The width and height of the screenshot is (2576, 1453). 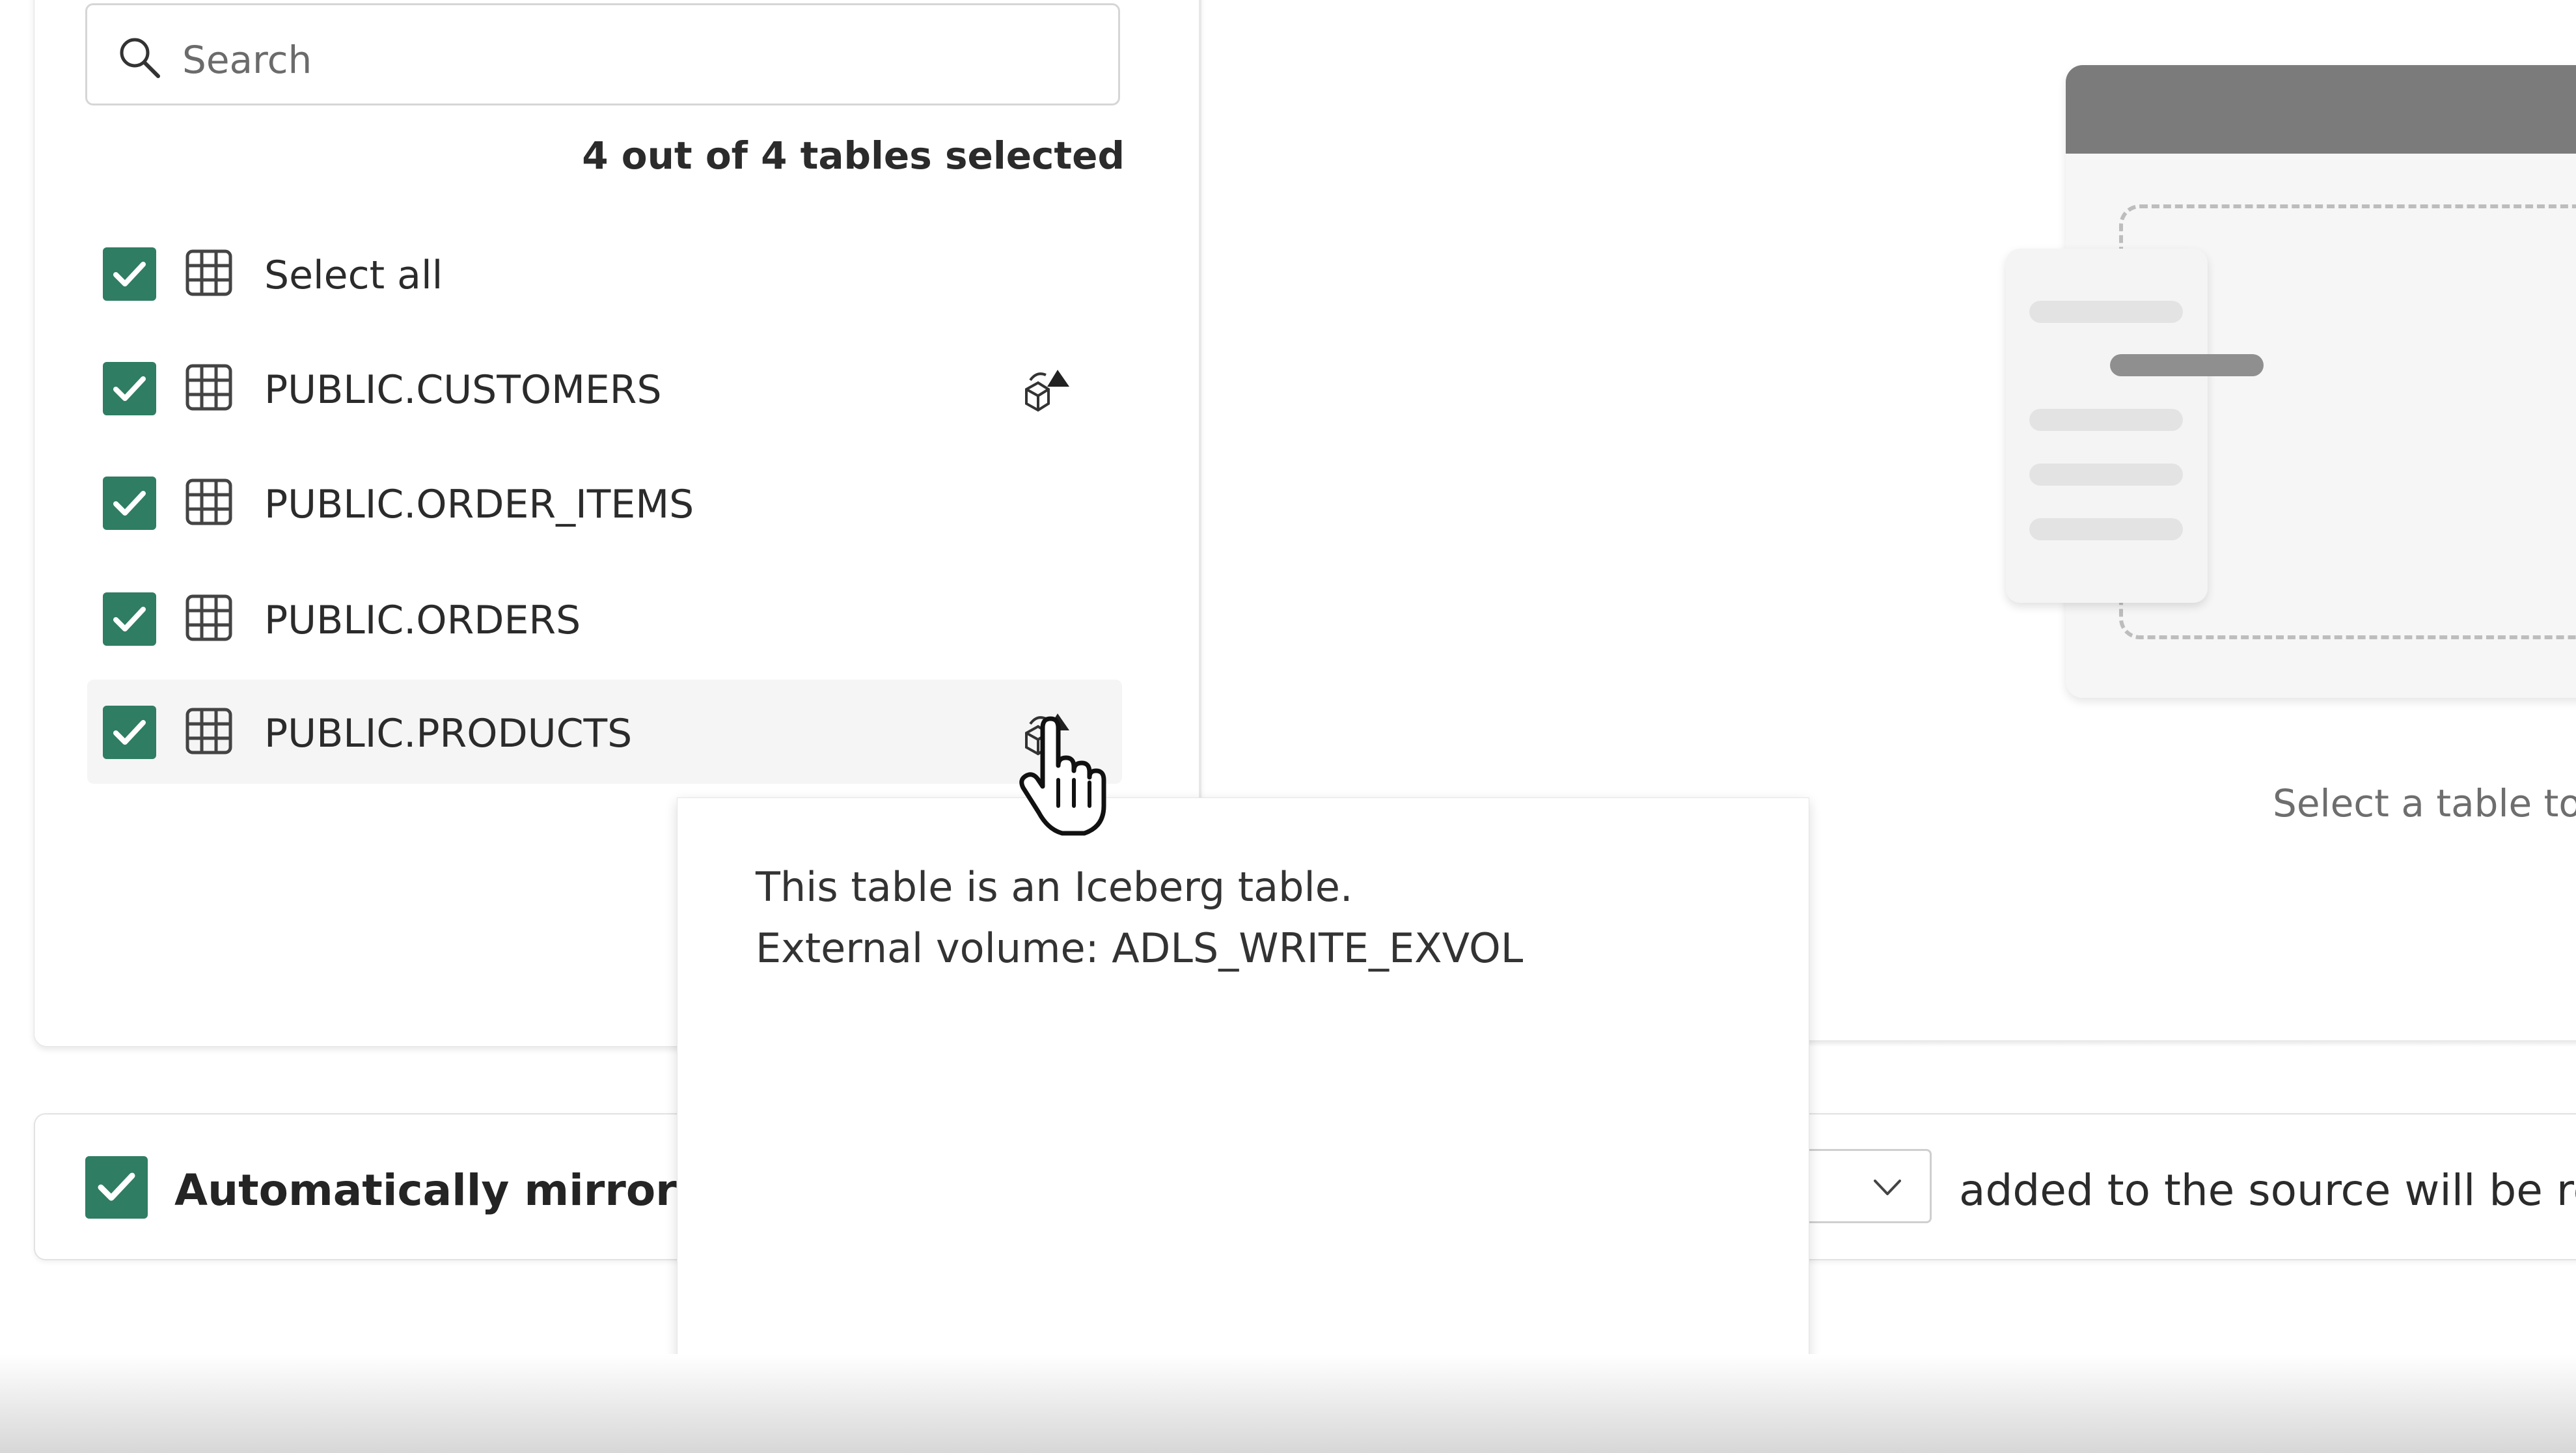 What do you see at coordinates (1062, 776) in the screenshot?
I see `hand-cursor-icon` at bounding box center [1062, 776].